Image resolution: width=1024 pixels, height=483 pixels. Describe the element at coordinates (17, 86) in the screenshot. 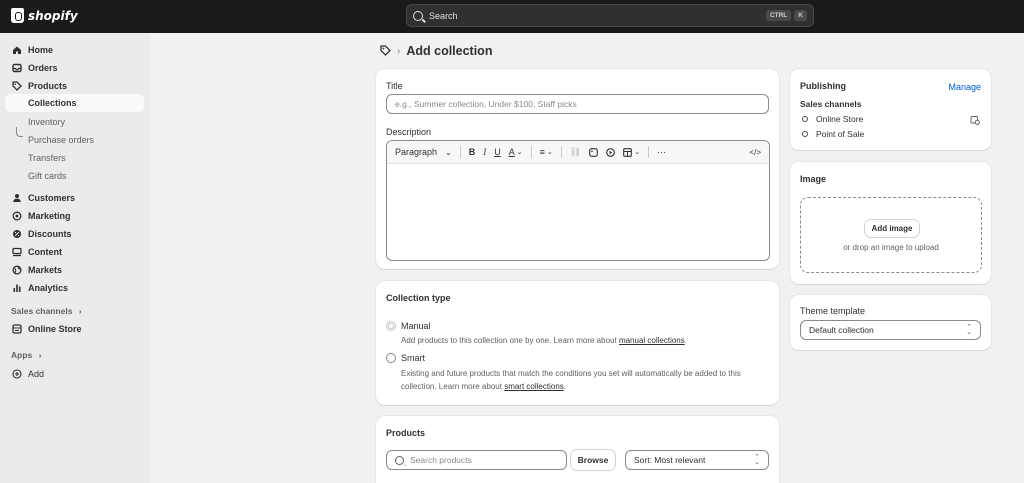

I see `tag-icon` at that location.